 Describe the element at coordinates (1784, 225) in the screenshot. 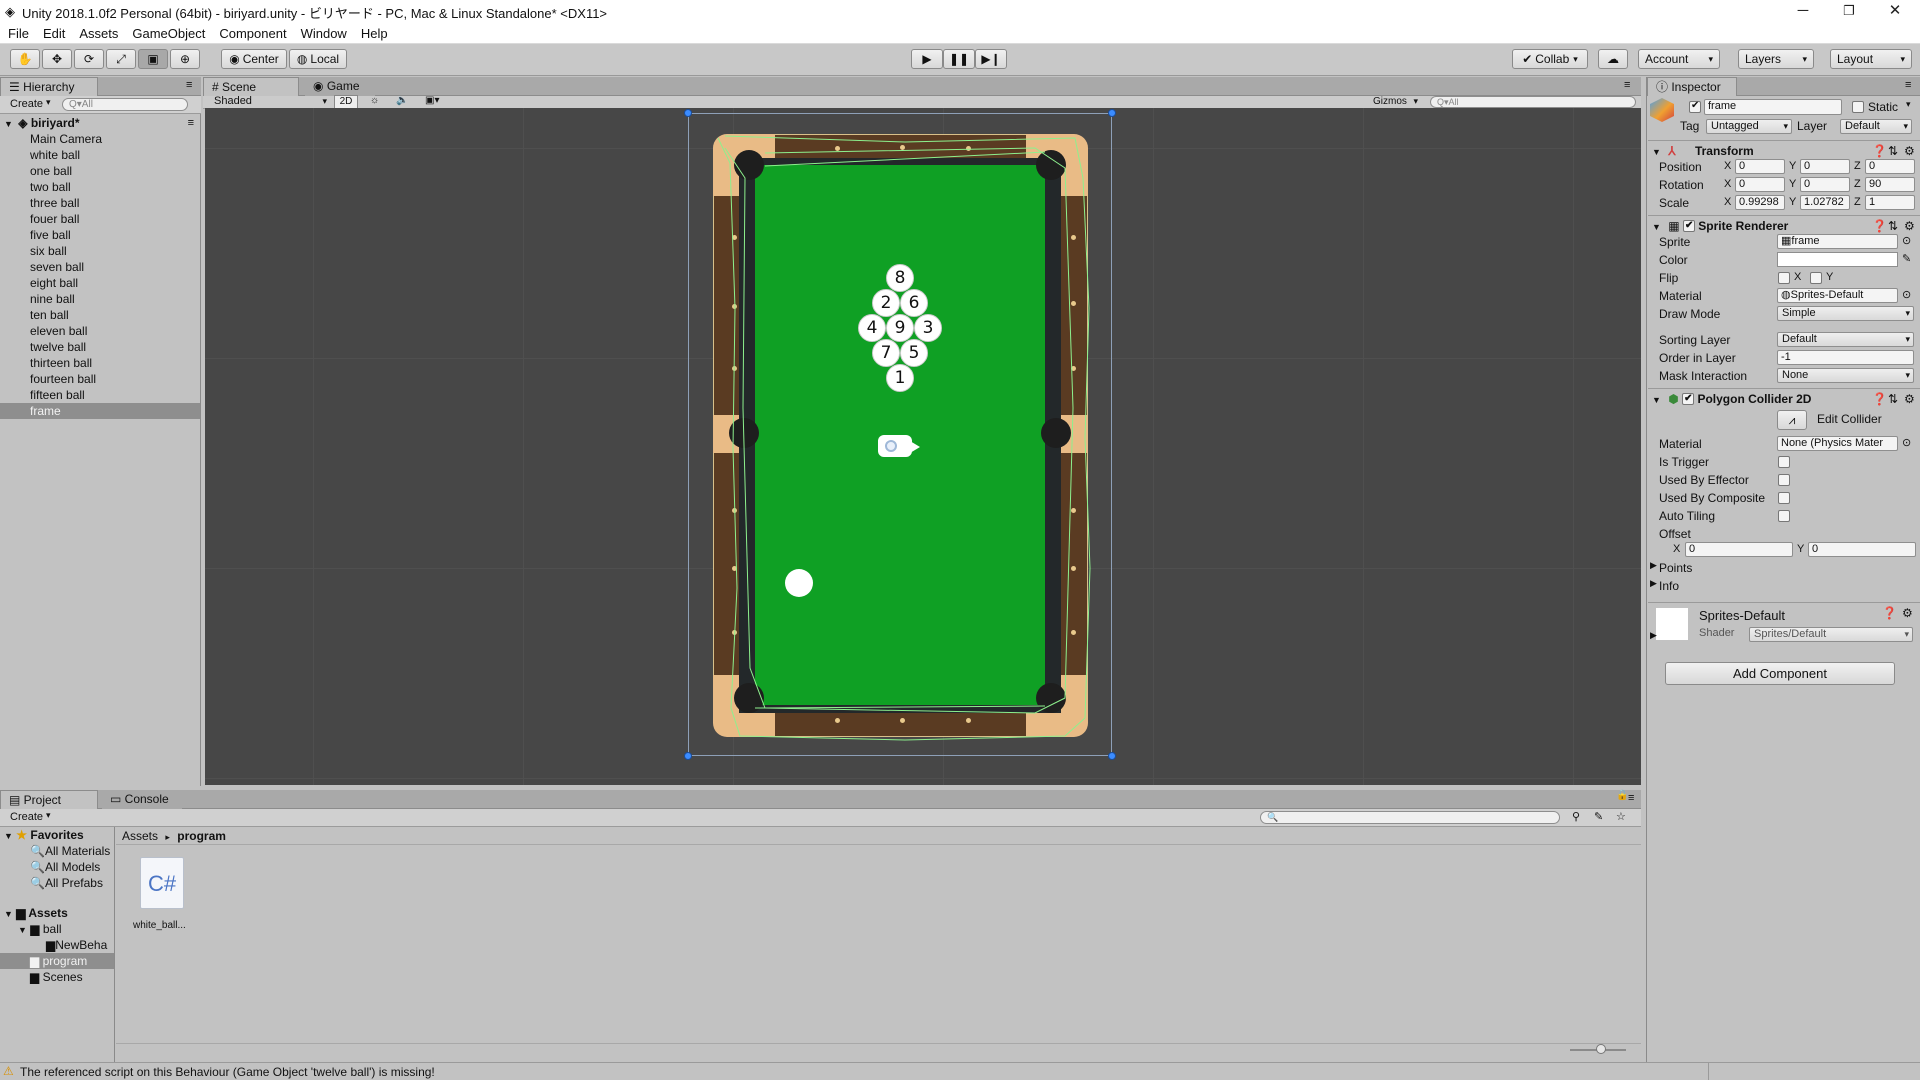

I see `sprite-renderer-header: ▼ ▦ ✔ Sprite Renderer ❓ ⇅ ⚙` at that location.